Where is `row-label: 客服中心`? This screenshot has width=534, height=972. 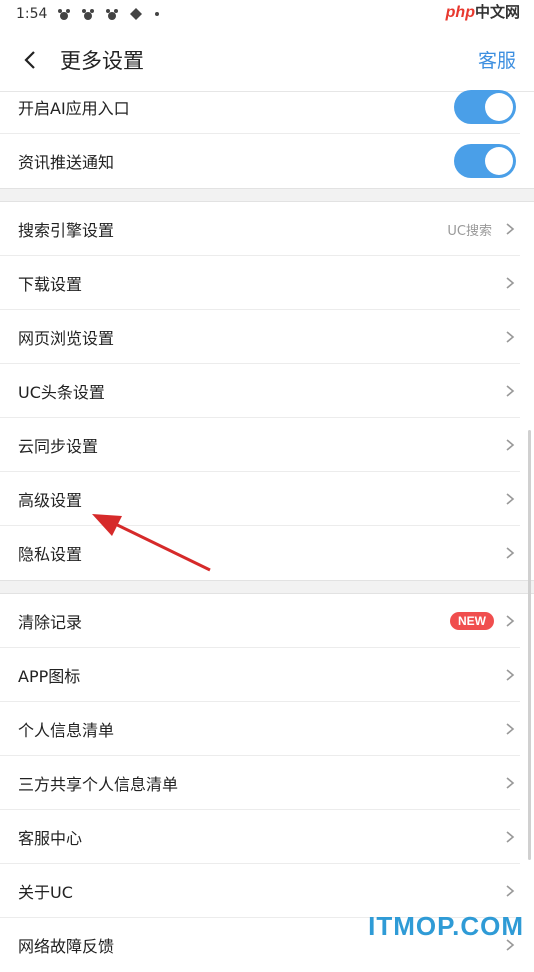 row-label: 客服中心 is located at coordinates (50, 838).